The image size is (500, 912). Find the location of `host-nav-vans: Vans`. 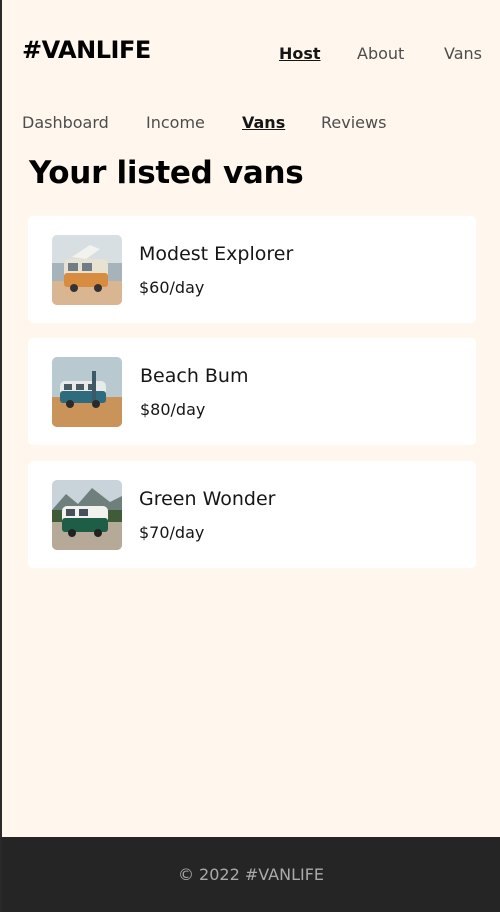

host-nav-vans: Vans is located at coordinates (263, 122).